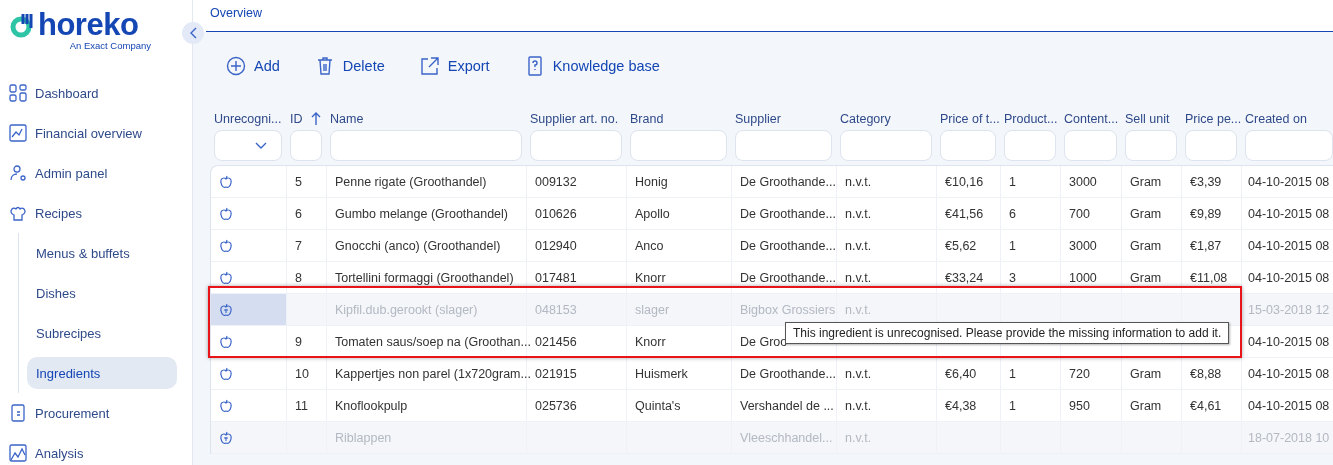  What do you see at coordinates (248, 145) in the screenshot?
I see `filter-dropdown` at bounding box center [248, 145].